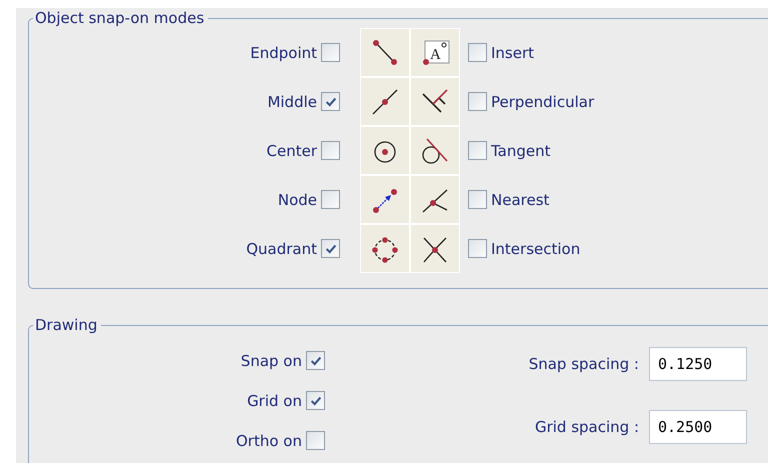  What do you see at coordinates (513, 53) in the screenshot?
I see `mode-label: Insert` at bounding box center [513, 53].